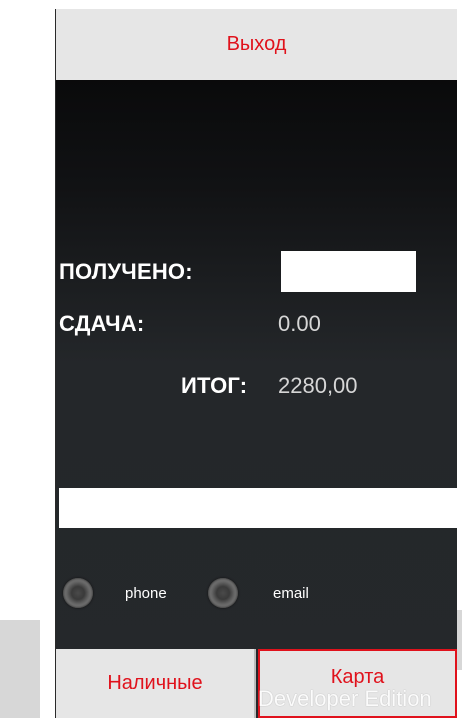 The width and height of the screenshot is (462, 718). I want to click on received-input, so click(348, 271).